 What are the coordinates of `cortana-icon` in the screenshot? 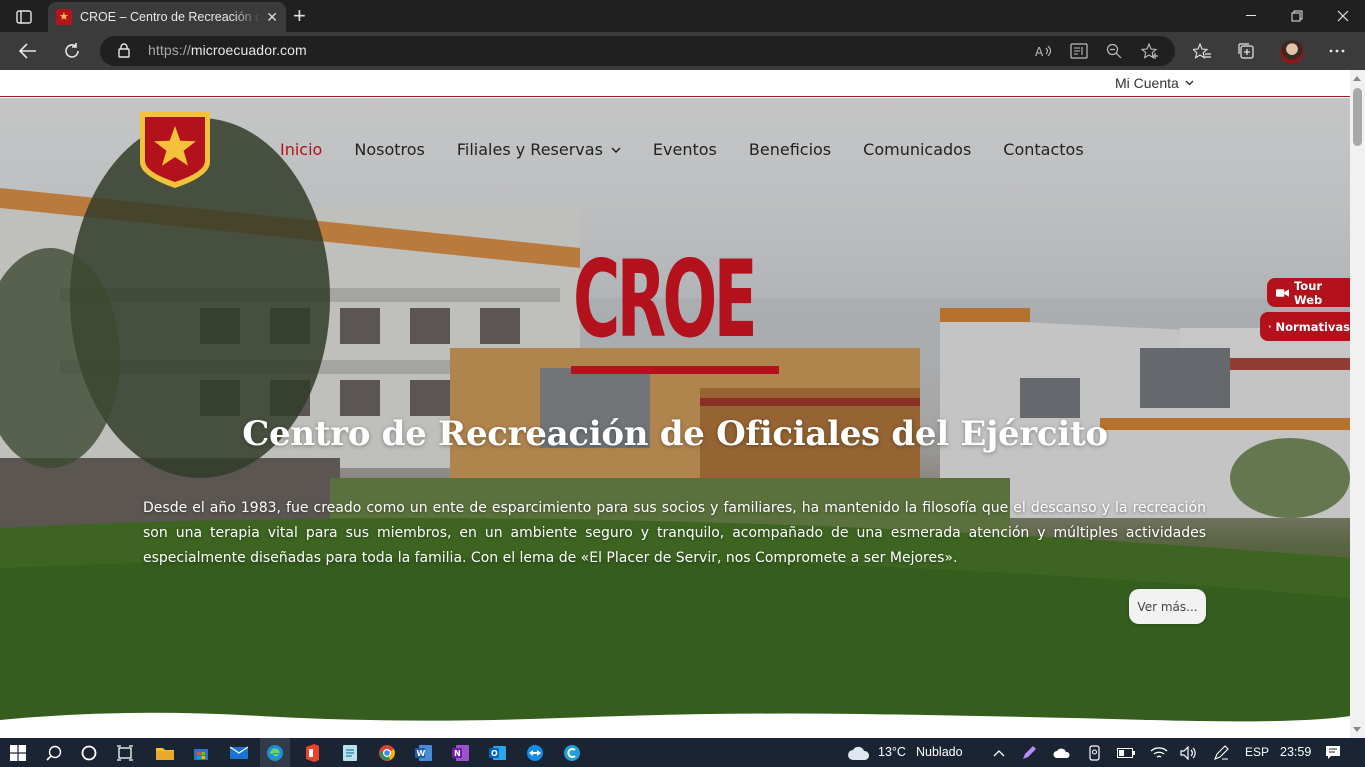 It's located at (89, 753).